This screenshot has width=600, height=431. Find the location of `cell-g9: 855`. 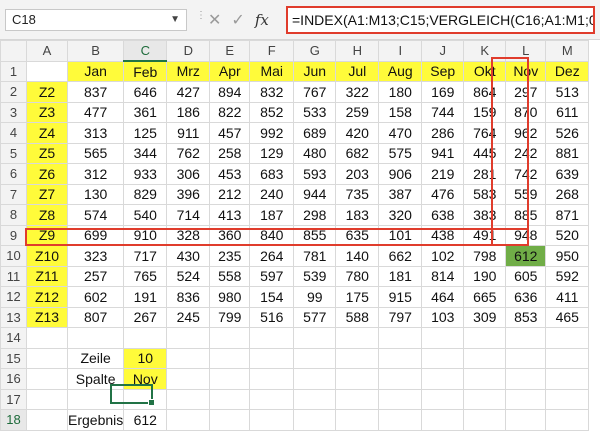

cell-g9: 855 is located at coordinates (315, 235).